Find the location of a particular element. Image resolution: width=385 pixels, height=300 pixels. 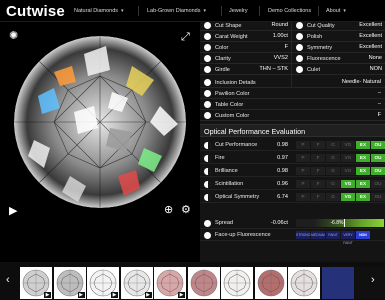

spec-value: Round is located at coordinates (279, 25).